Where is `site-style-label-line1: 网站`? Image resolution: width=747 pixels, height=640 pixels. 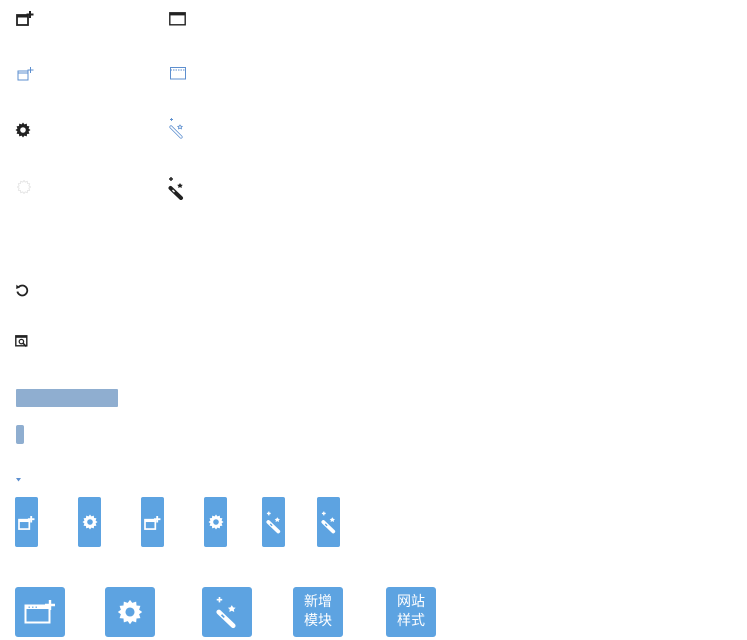
site-style-label-line1: 网站 is located at coordinates (411, 602).